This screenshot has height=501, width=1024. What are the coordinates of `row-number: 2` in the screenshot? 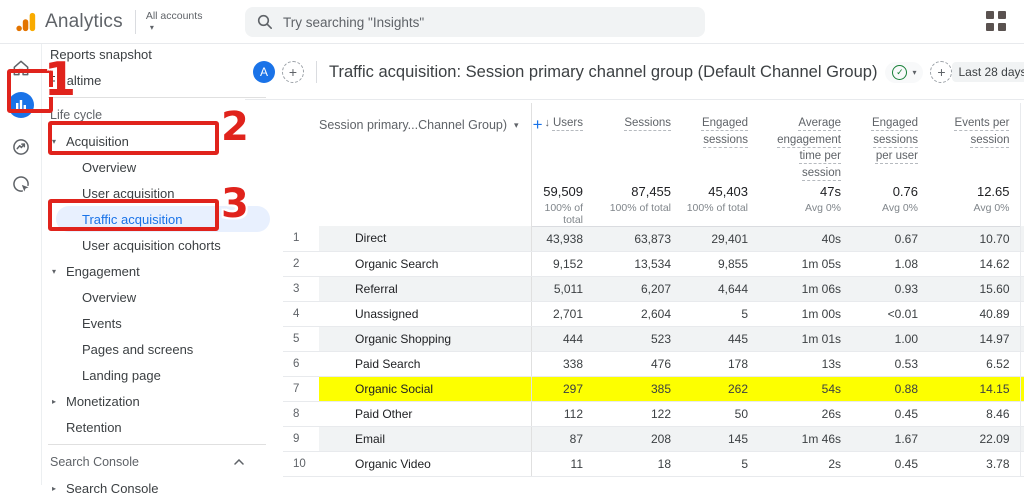 It's located at (301, 264).